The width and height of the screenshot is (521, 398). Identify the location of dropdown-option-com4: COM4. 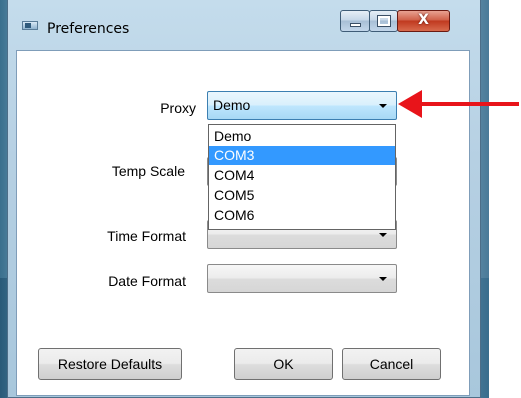
(302, 175).